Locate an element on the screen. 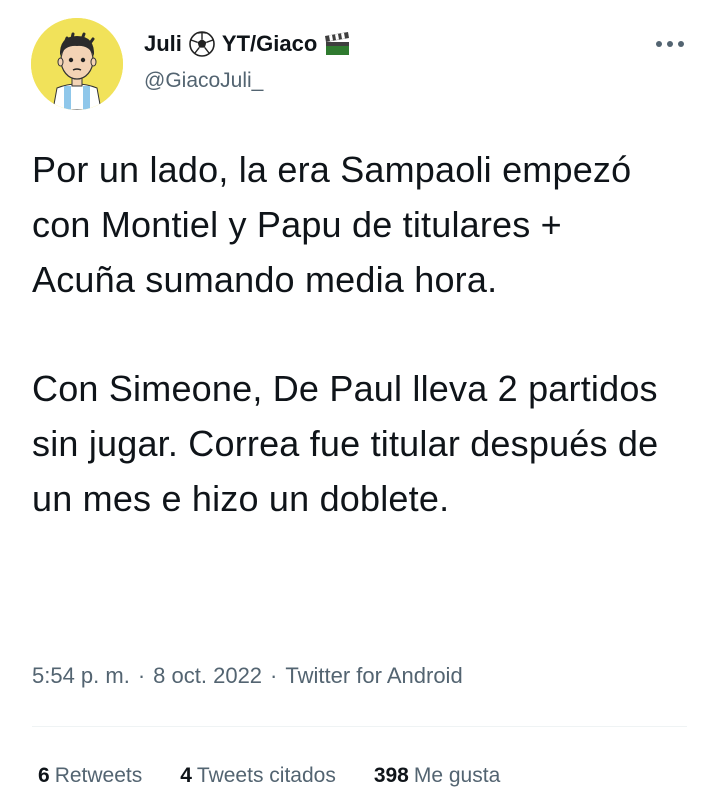  display-name: Juli YT/Giaco is located at coordinates (247, 44).